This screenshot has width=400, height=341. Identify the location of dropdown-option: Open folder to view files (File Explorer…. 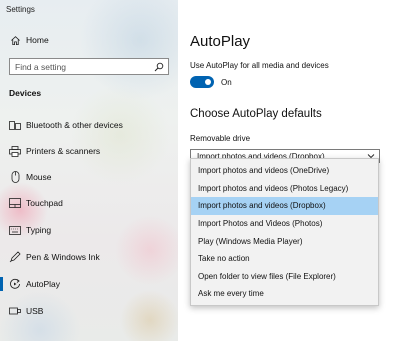
(284, 277).